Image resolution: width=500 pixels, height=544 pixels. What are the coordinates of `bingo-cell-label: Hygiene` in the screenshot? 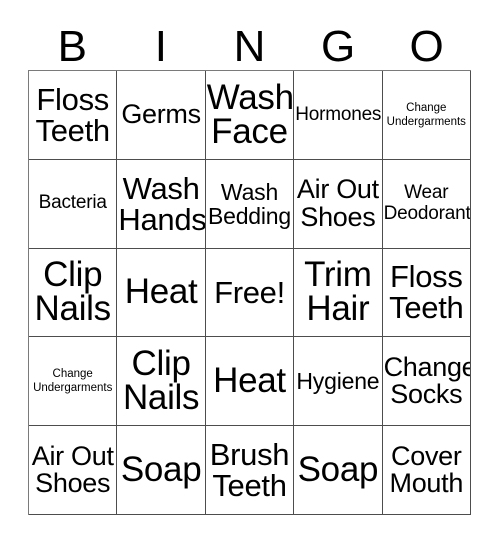 It's located at (338, 381).